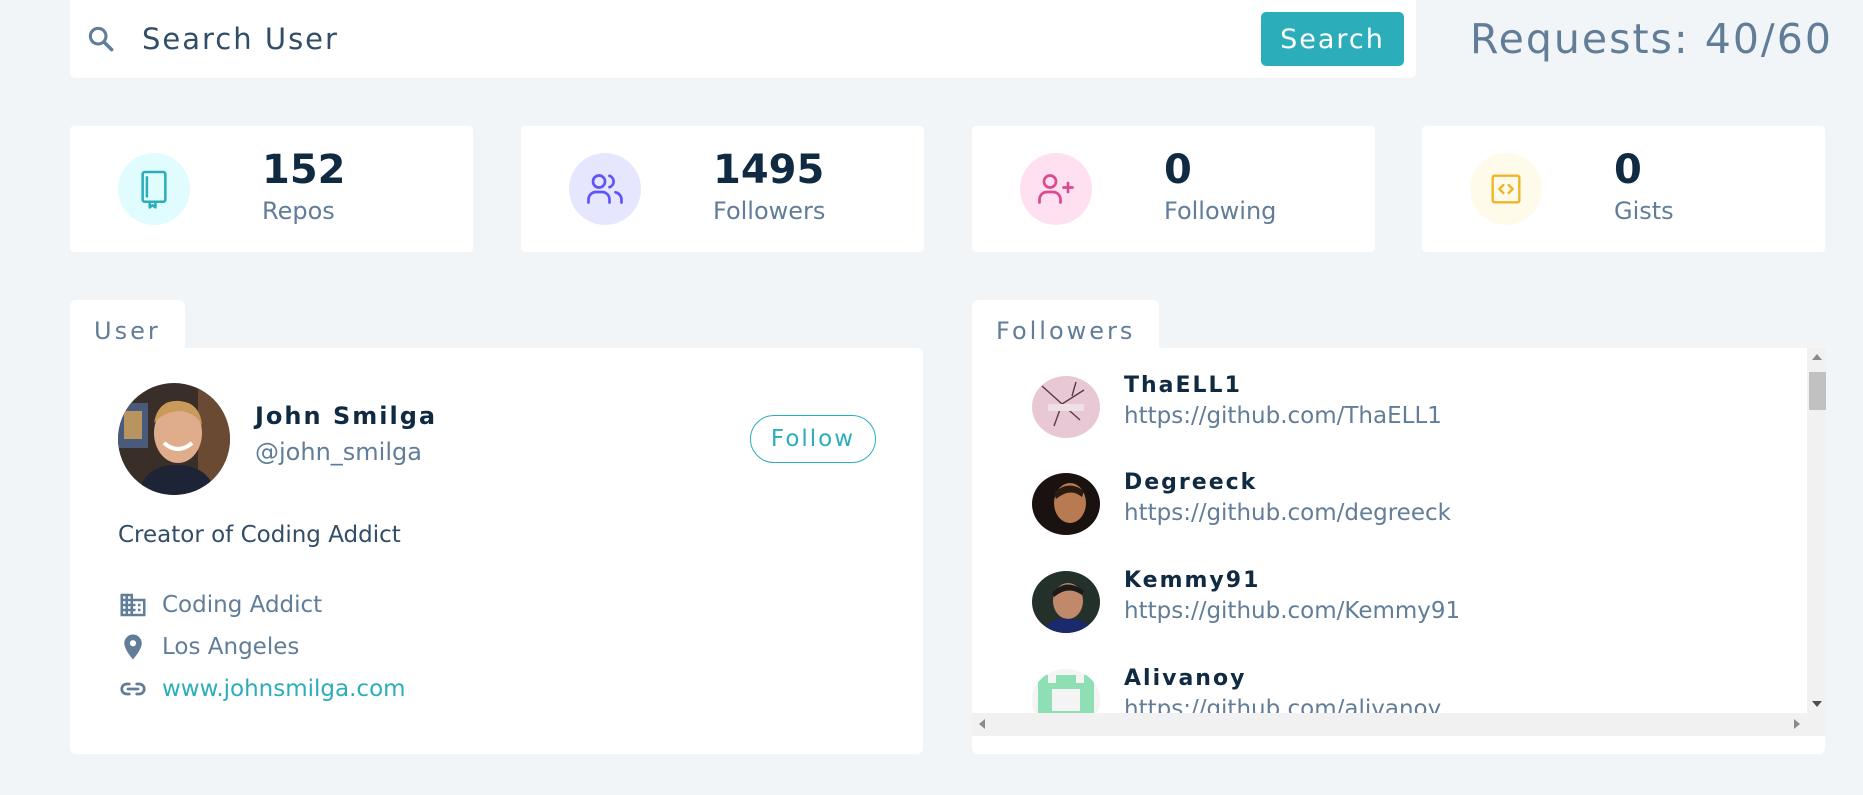  I want to click on book-icon, so click(154, 189).